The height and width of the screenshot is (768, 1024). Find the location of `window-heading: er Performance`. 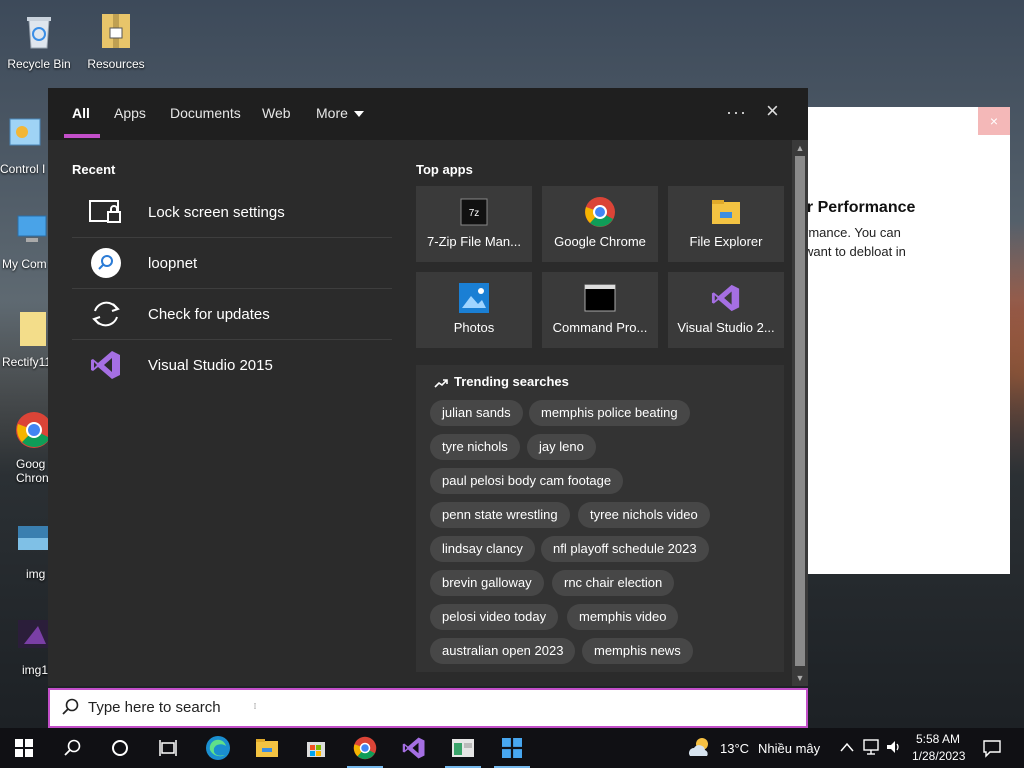

window-heading: er Performance is located at coordinates (857, 207).